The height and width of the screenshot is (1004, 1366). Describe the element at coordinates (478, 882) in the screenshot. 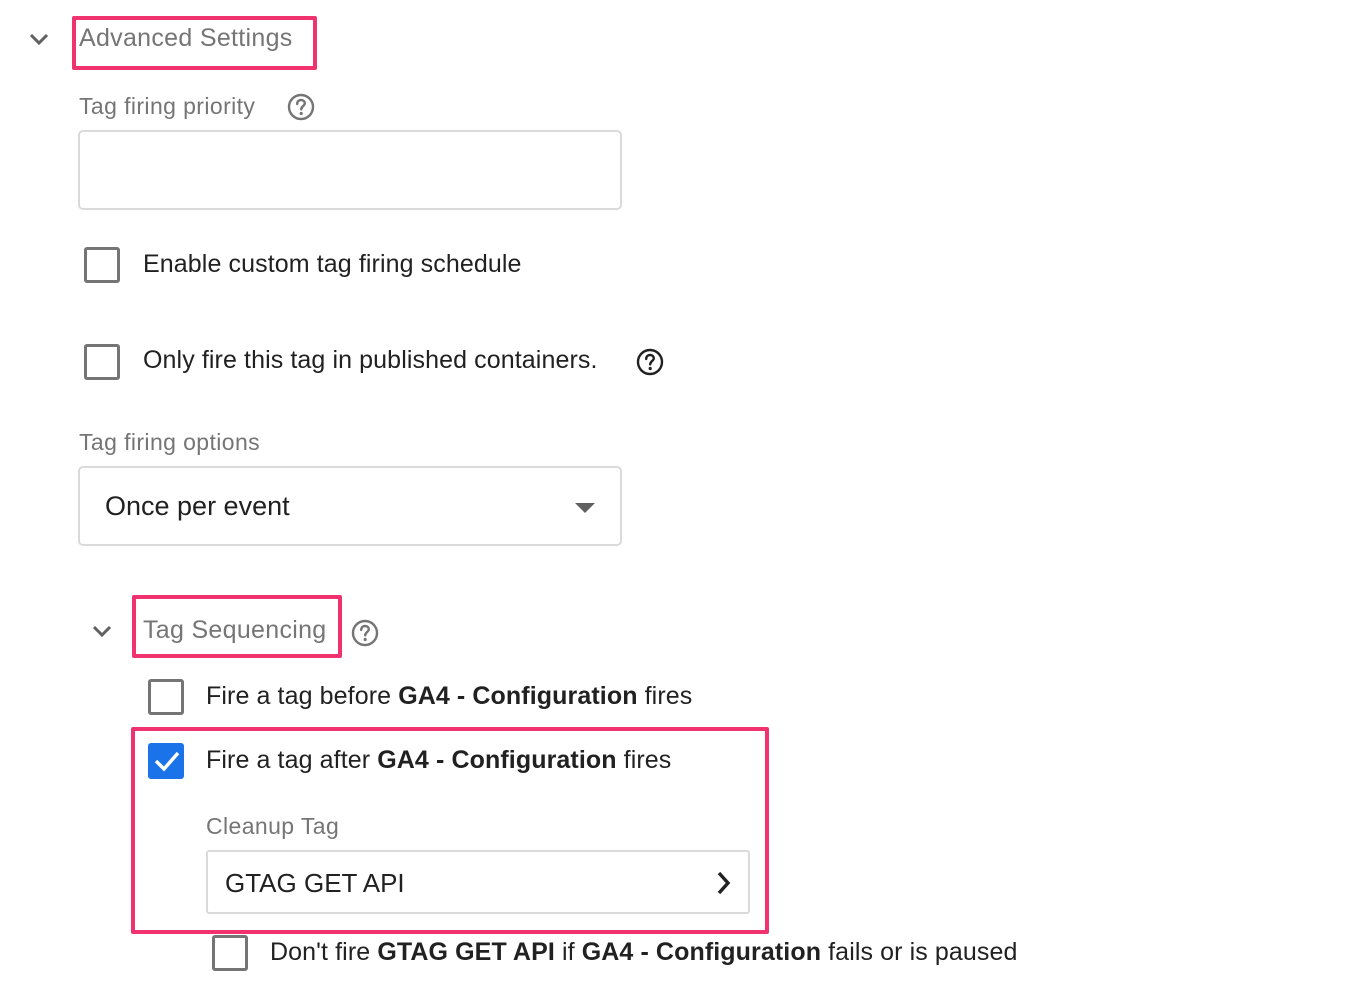

I see `cleanup-tag-selector: GTAG GET API` at that location.